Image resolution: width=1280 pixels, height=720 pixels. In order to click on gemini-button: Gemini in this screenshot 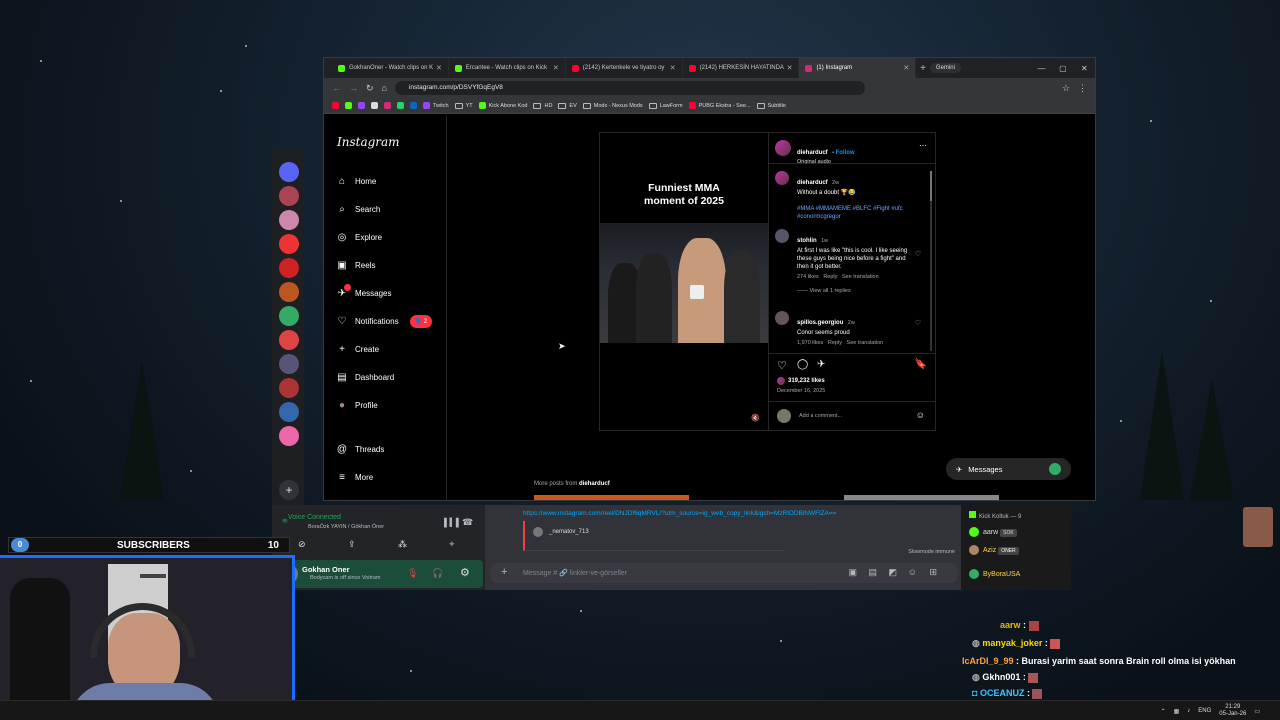, I will do `click(945, 68)`.